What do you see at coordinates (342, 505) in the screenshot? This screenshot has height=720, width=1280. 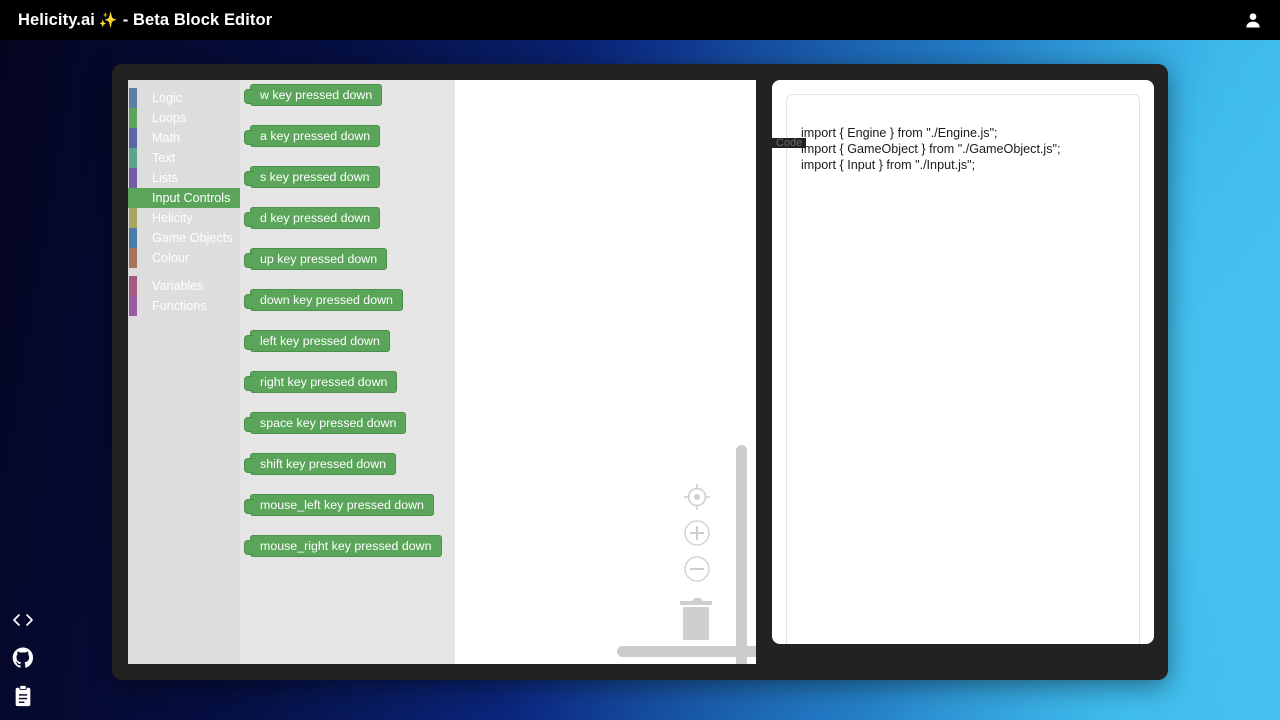 I see `flyout-block-label: mouse_left key pressed down` at bounding box center [342, 505].